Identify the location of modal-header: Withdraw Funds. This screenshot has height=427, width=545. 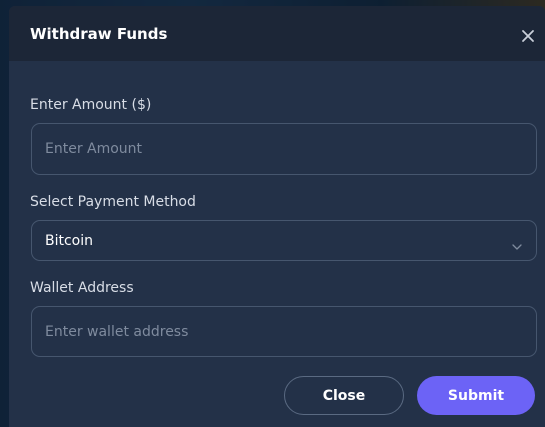
(277, 33).